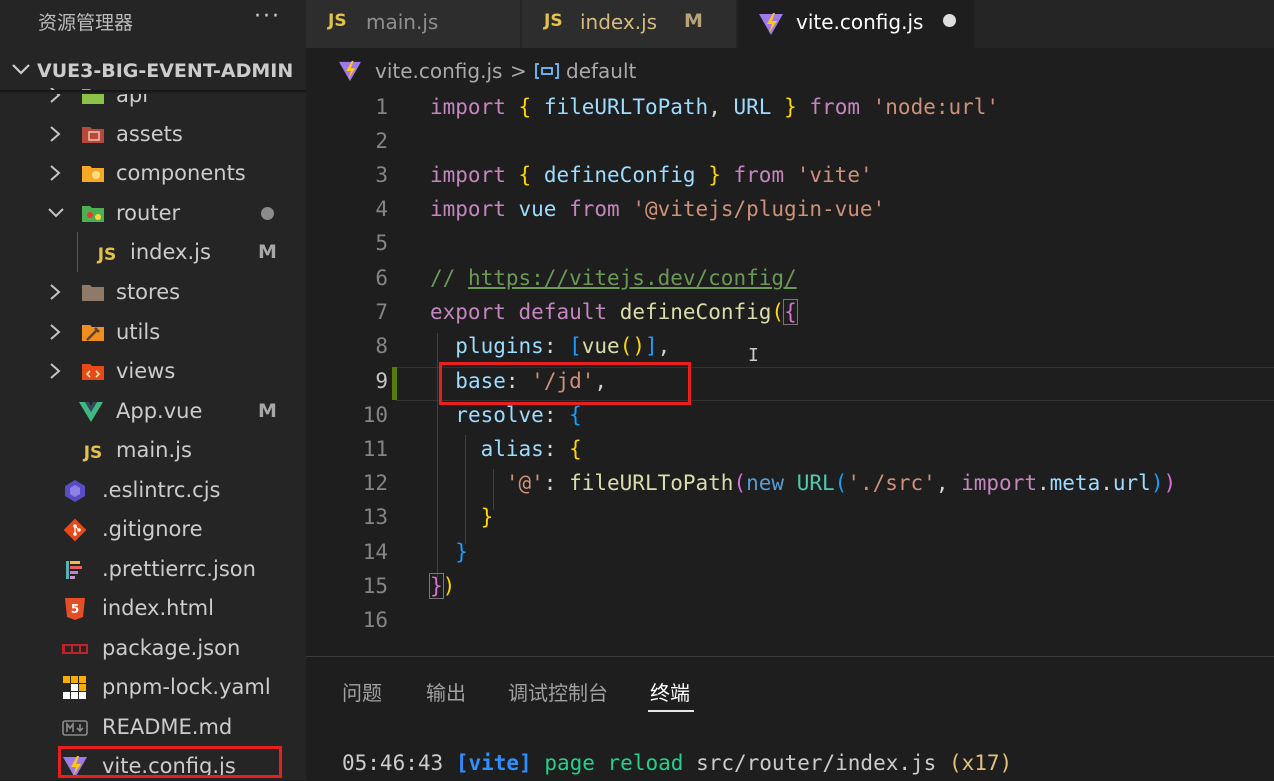 The image size is (1274, 781). Describe the element at coordinates (167, 727) in the screenshot. I see `tree-item-label: README.md` at that location.